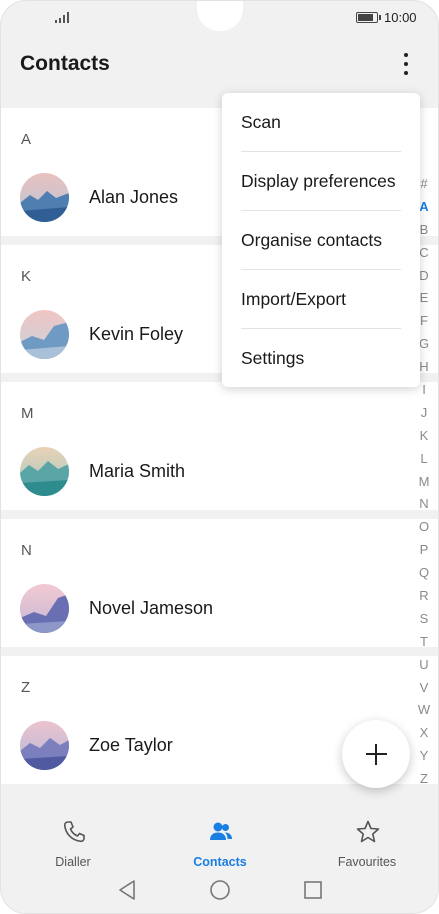 The image size is (439, 914). I want to click on index-letter: Q, so click(424, 573).